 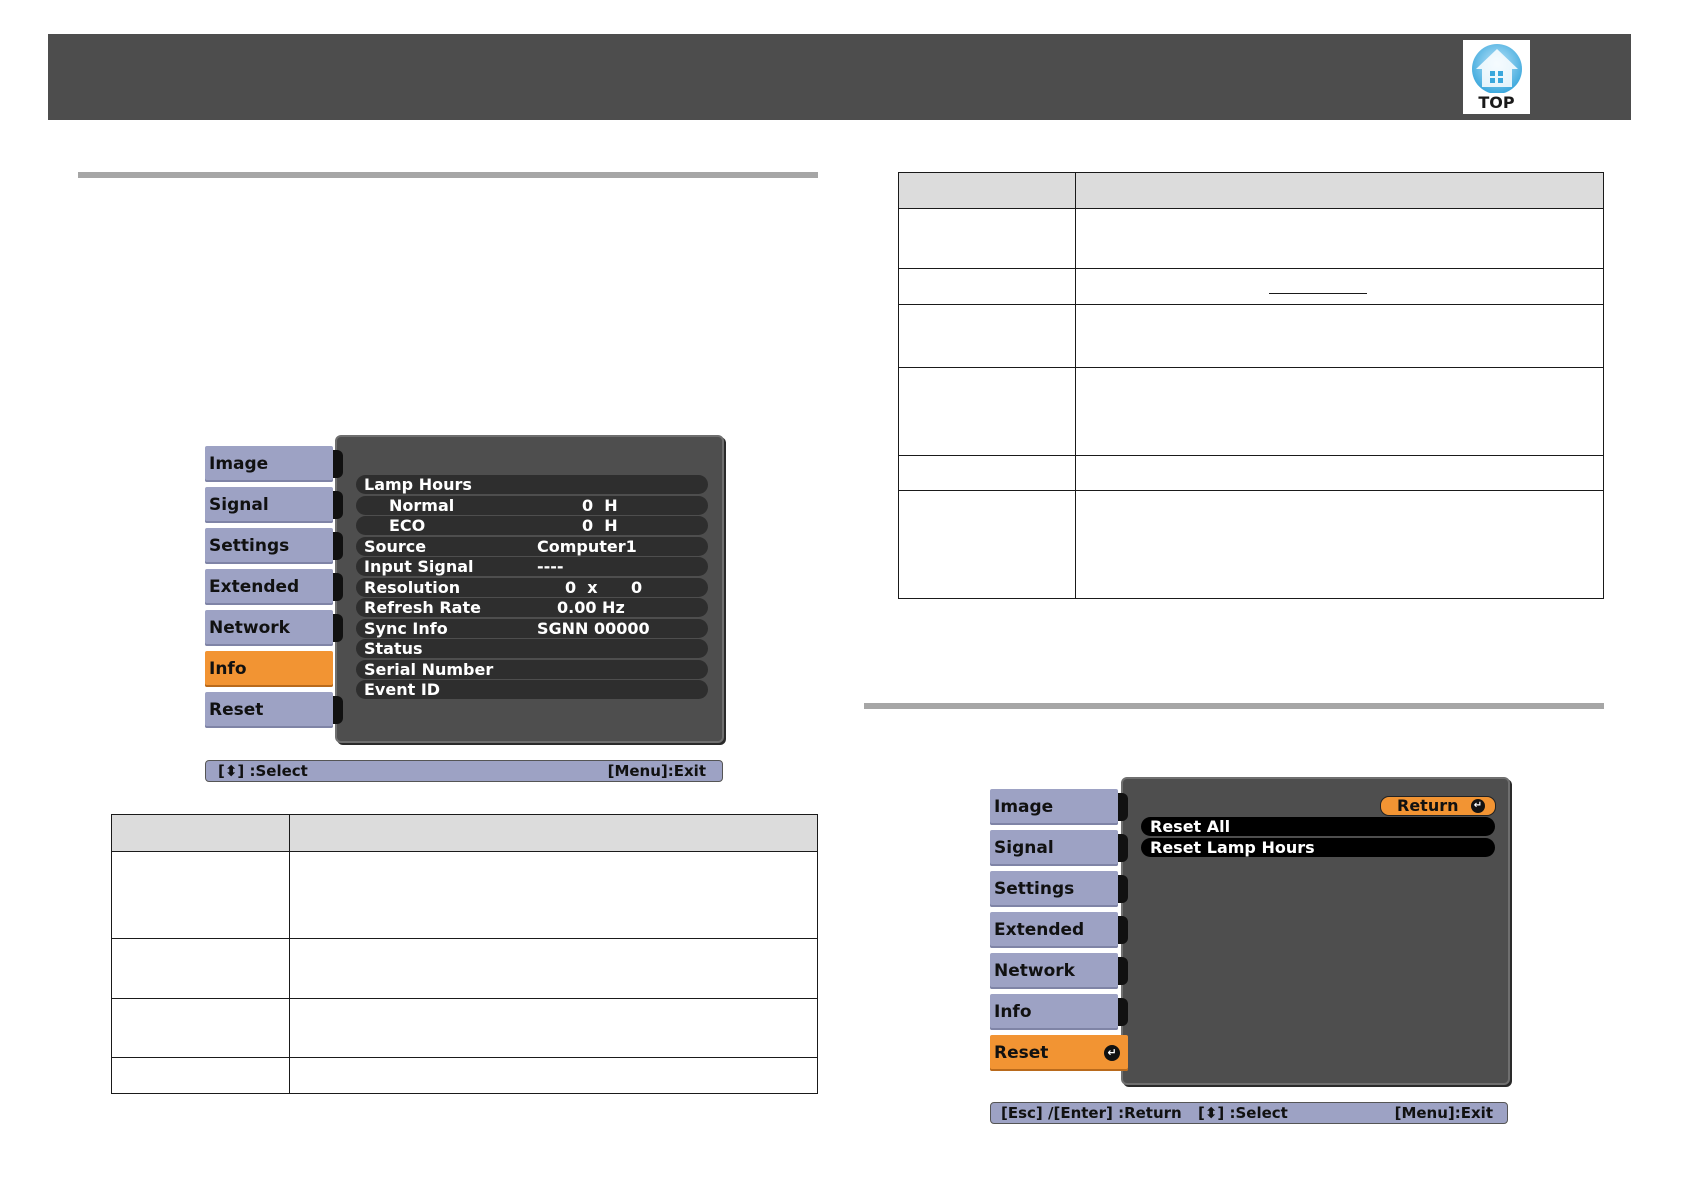 I want to click on reset-menu-tab-settings: Settings, so click(x=1059, y=889).